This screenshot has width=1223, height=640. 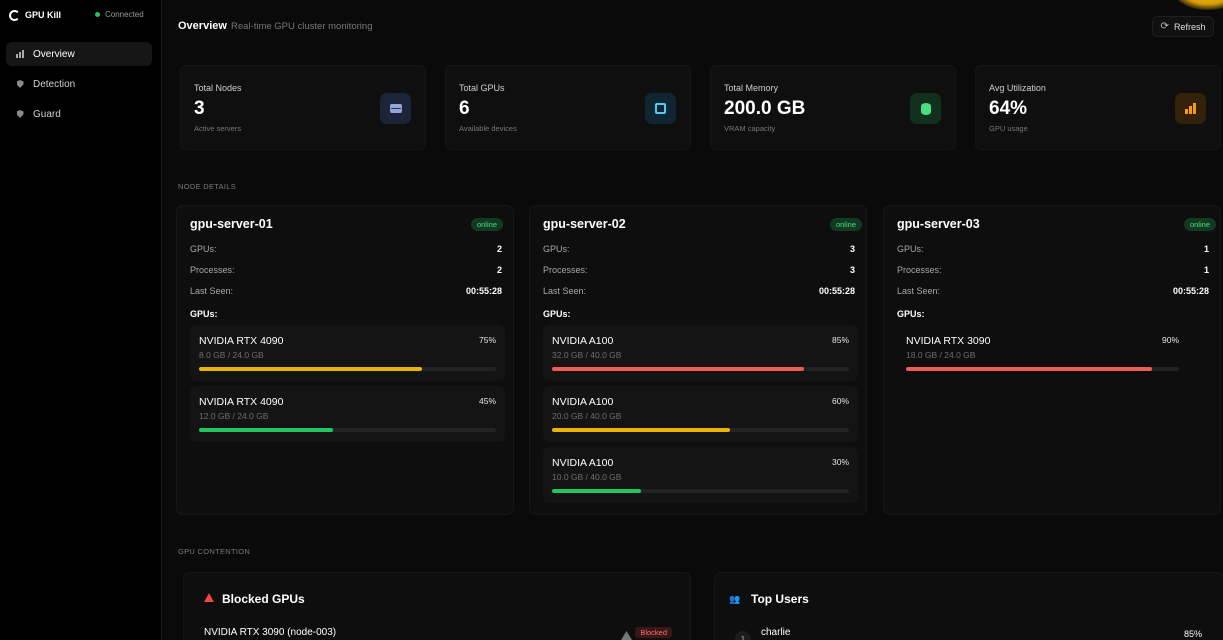 What do you see at coordinates (97, 14) in the screenshot?
I see `status-dot-icon` at bounding box center [97, 14].